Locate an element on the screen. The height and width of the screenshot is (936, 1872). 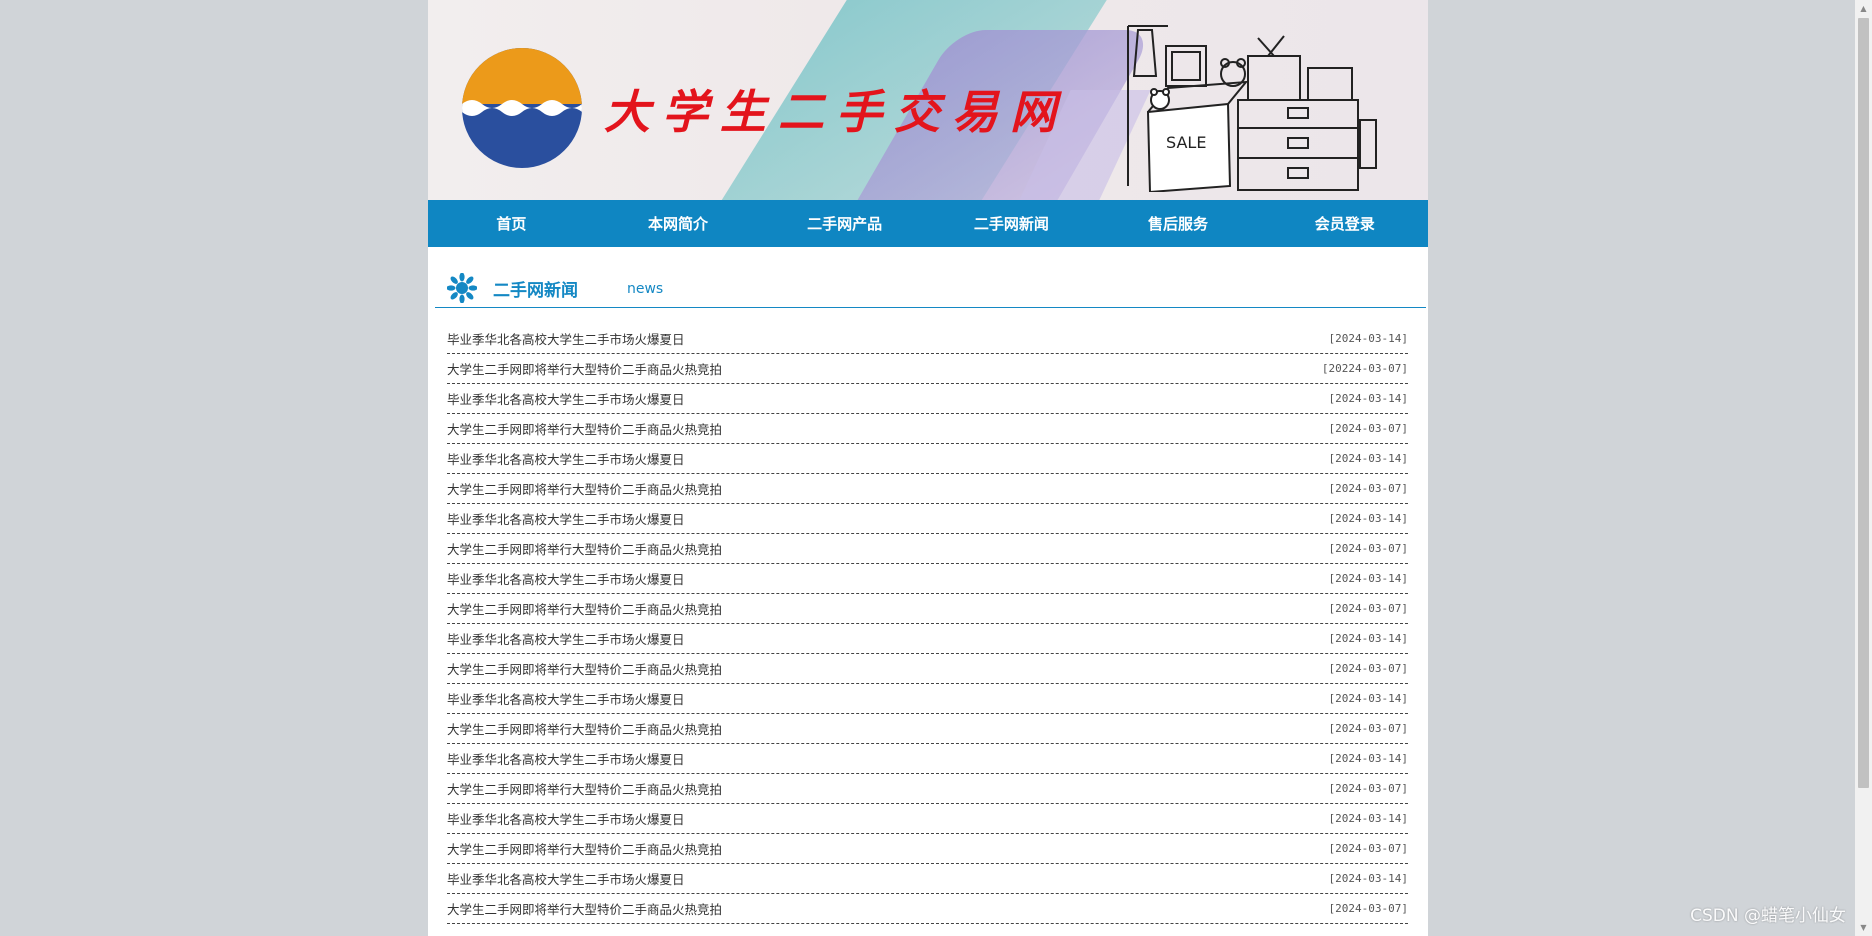
nav-item-about: 本网简介 is located at coordinates (678, 223).